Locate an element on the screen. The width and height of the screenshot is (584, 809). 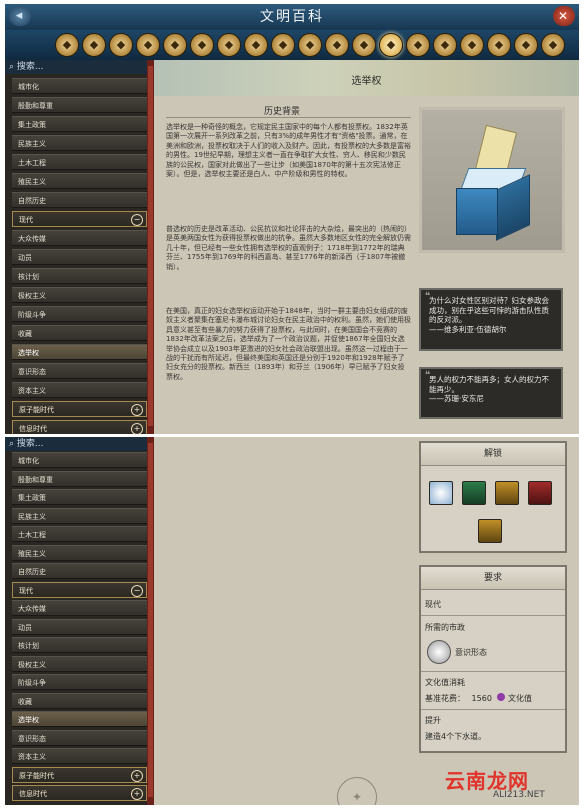
tower-icon: ◆ is located at coordinates (148, 45).